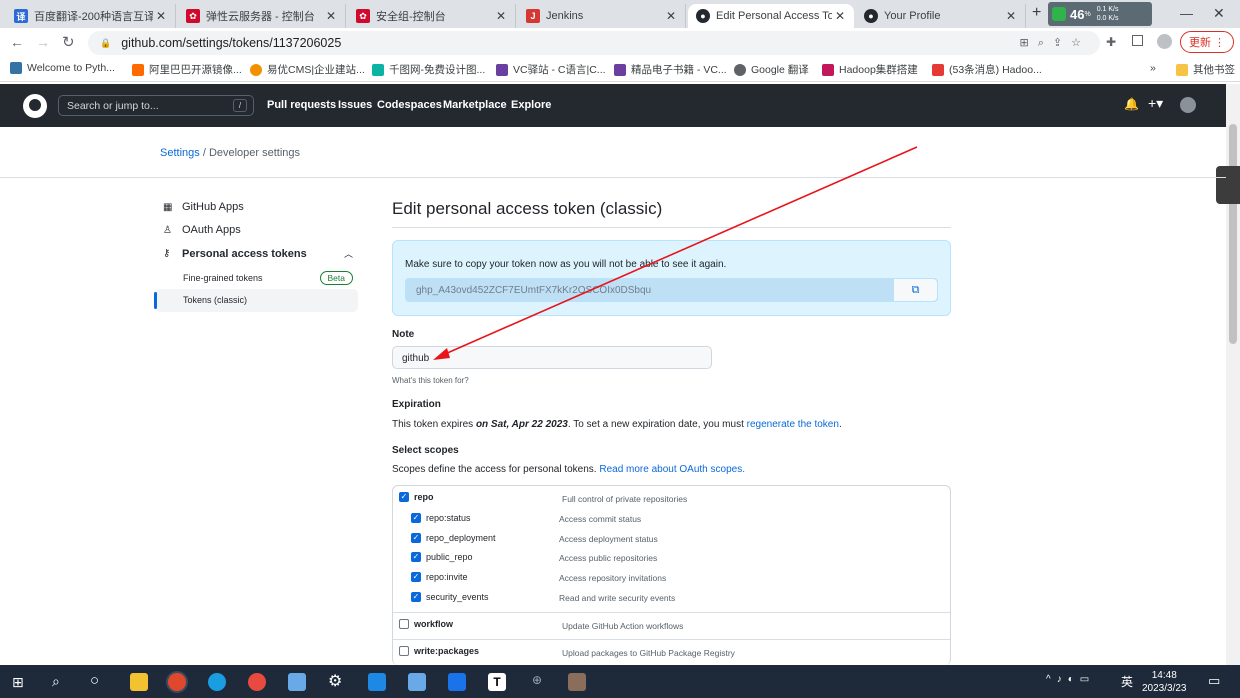 Image resolution: width=1240 pixels, height=698 pixels. Describe the element at coordinates (1214, 681) in the screenshot. I see `notification-icon: ▭` at that location.